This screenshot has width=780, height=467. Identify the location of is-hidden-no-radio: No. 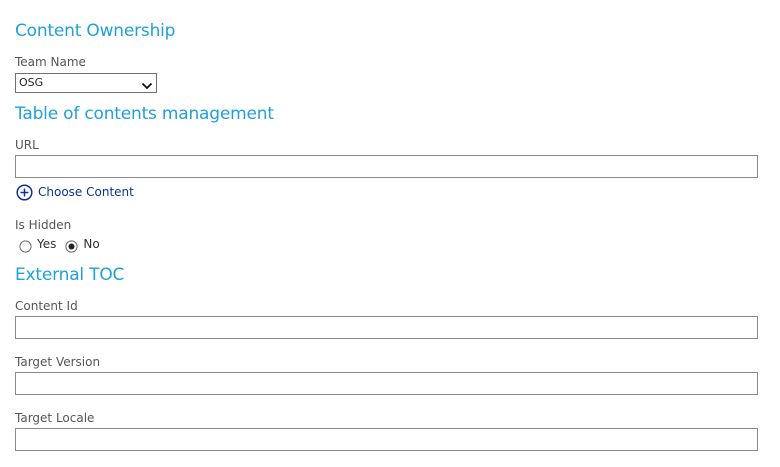
(82, 244).